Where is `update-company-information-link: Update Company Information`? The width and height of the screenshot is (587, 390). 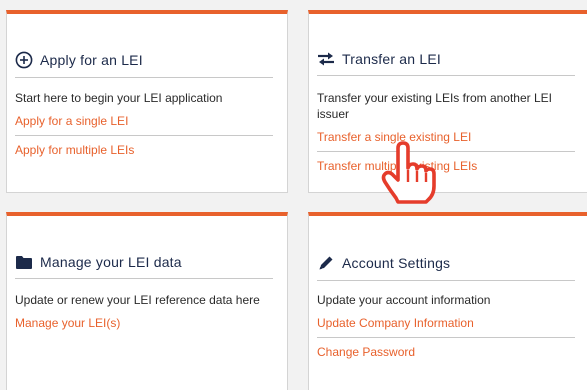
update-company-information-link: Update Company Information is located at coordinates (446, 327).